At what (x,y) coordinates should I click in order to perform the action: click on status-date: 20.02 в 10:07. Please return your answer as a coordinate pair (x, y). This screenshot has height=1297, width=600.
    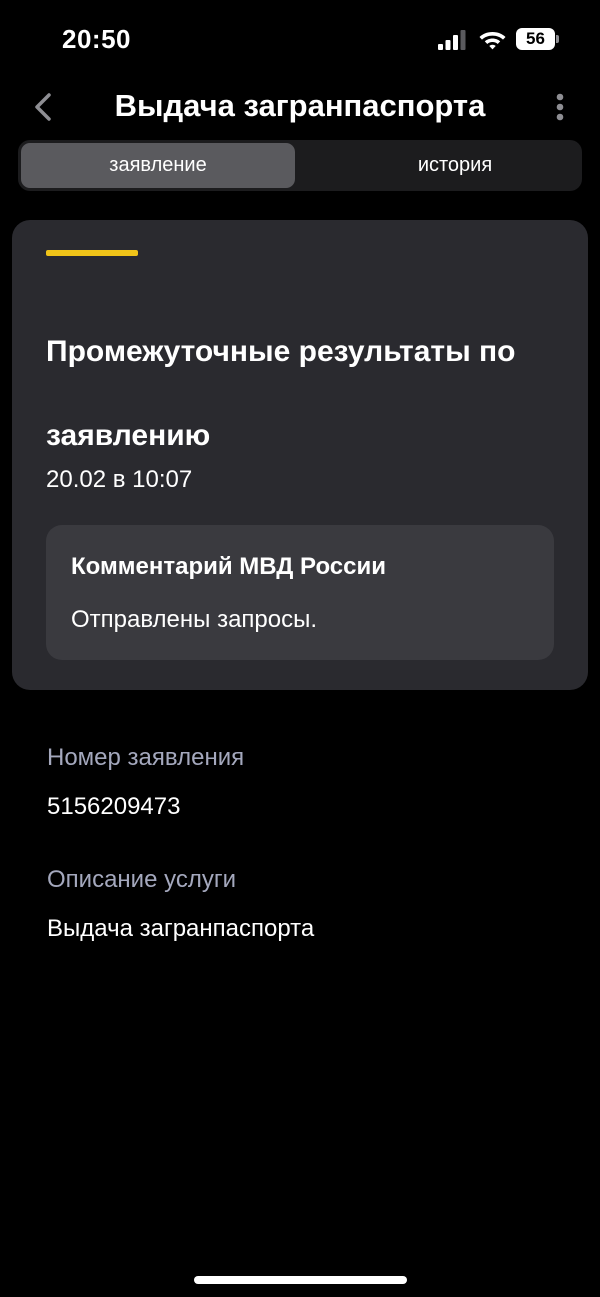
    Looking at the image, I should click on (119, 479).